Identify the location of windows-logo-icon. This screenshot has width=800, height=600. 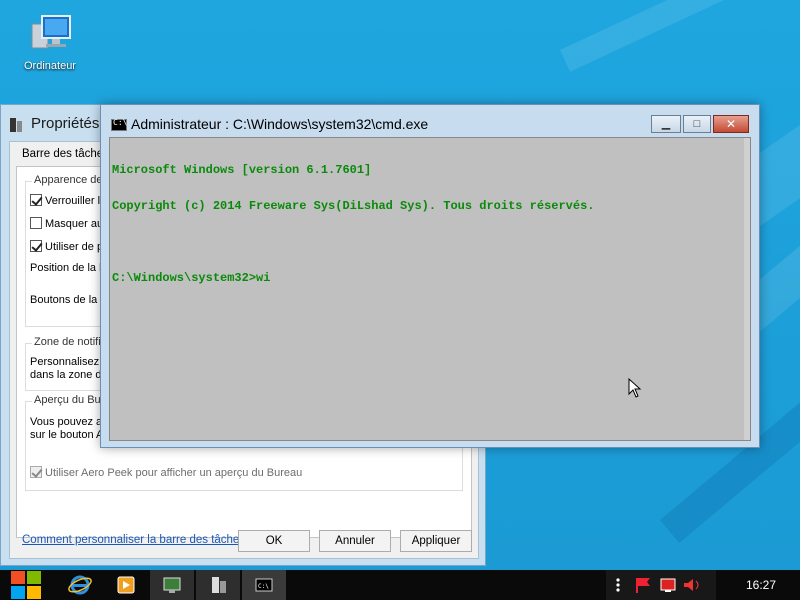
(26, 585).